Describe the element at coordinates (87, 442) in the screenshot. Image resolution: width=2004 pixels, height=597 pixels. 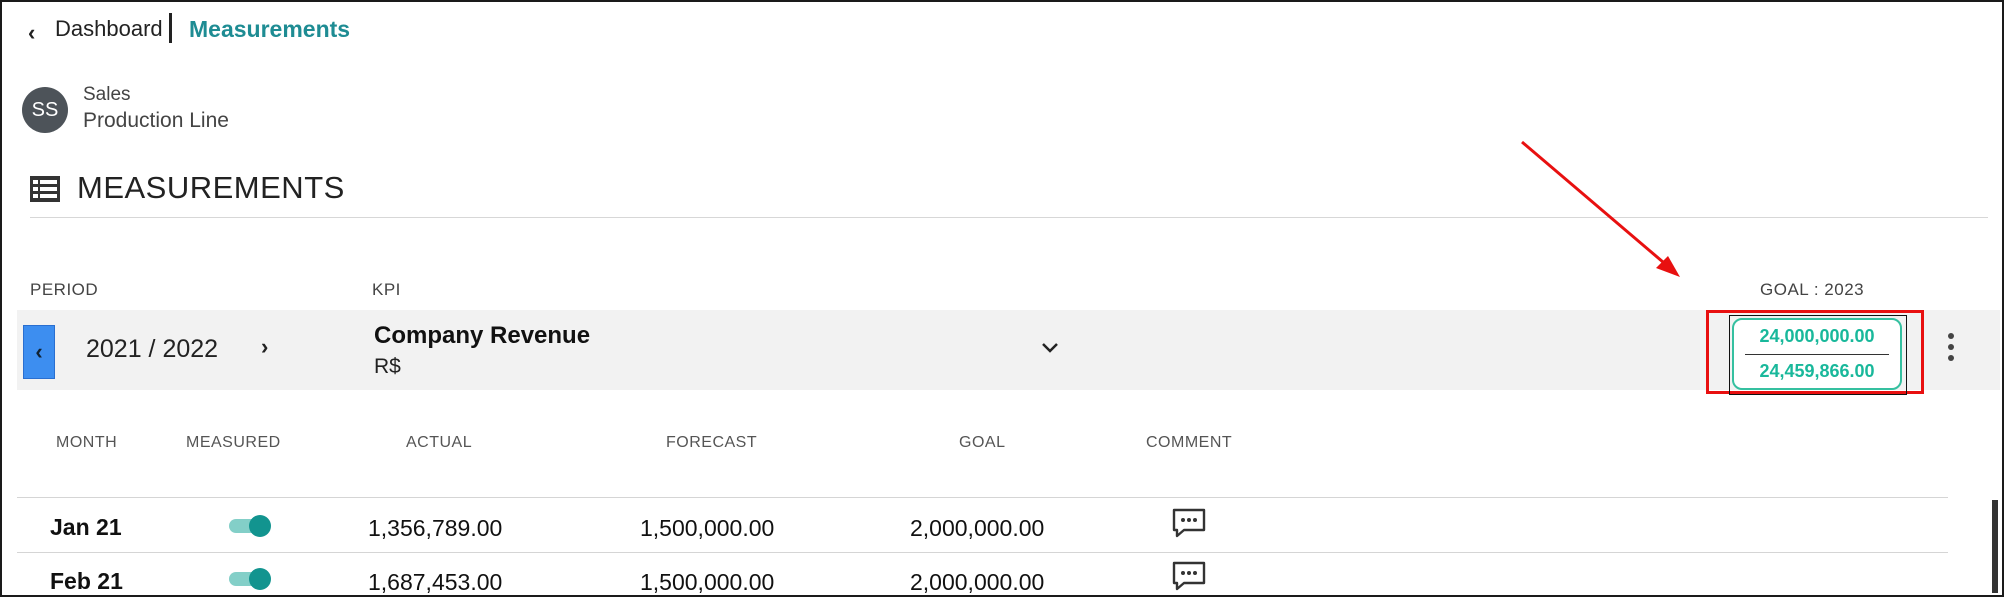
I see `column-month: MONTH` at that location.